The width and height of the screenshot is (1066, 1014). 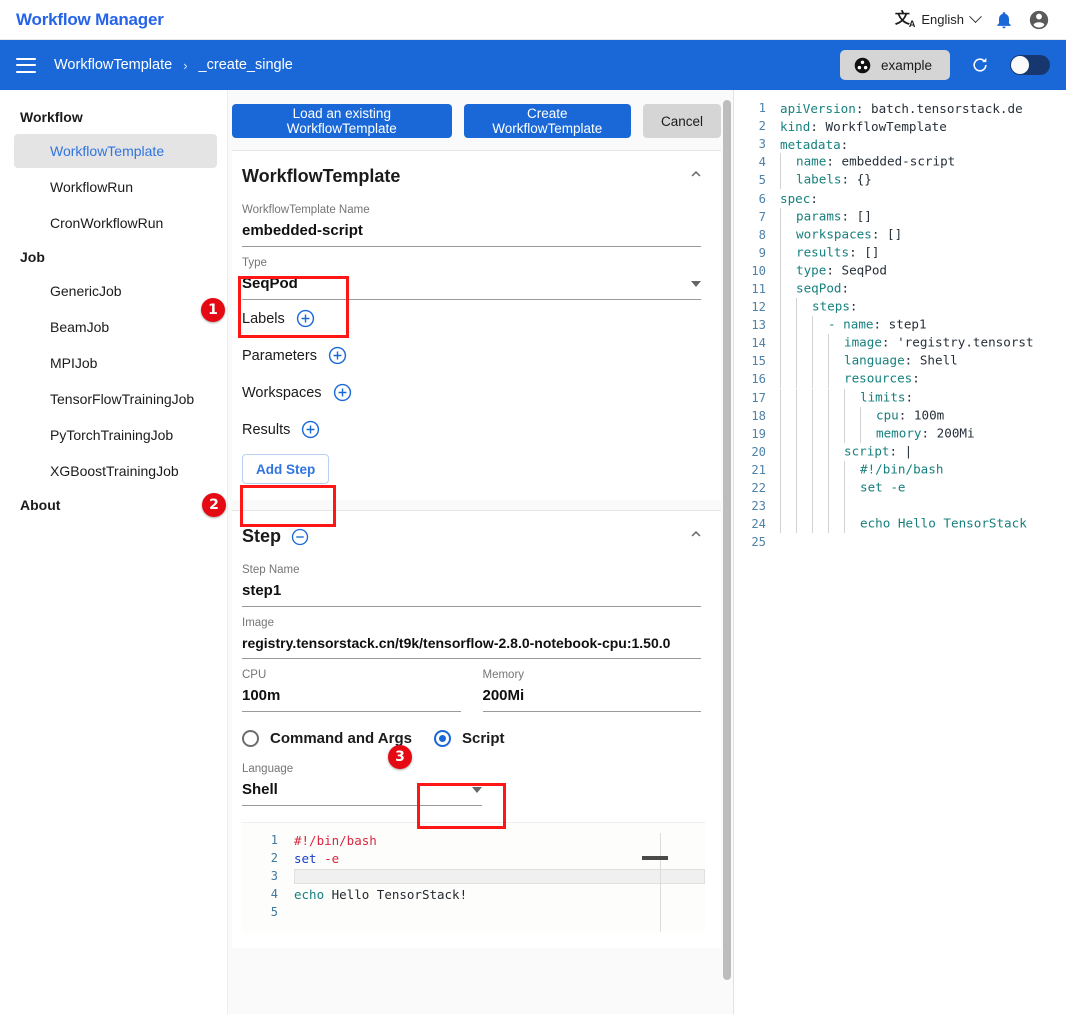 I want to click on yaml-line-code: steps:, so click(x=819, y=307).